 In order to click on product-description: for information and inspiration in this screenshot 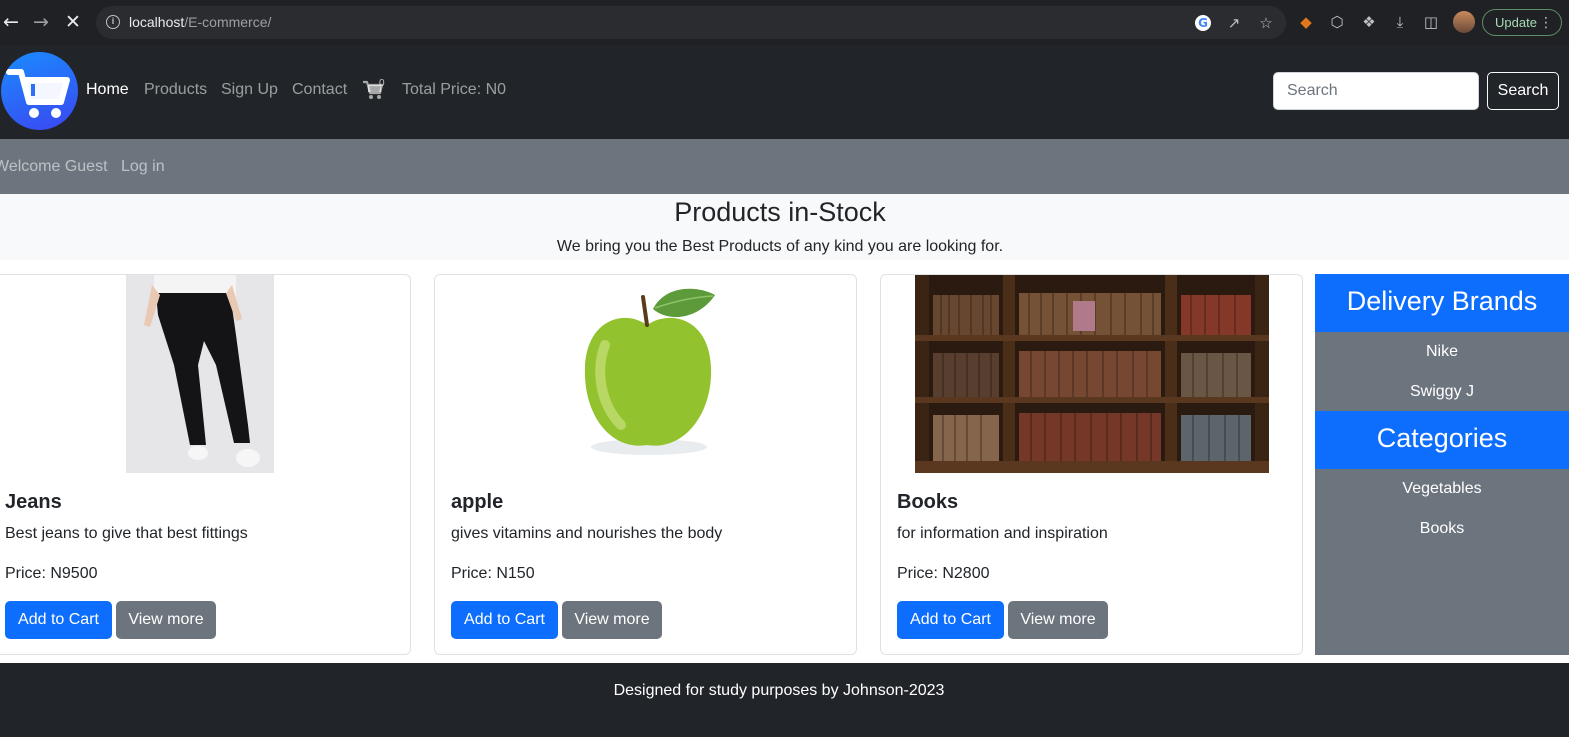, I will do `click(1002, 533)`.